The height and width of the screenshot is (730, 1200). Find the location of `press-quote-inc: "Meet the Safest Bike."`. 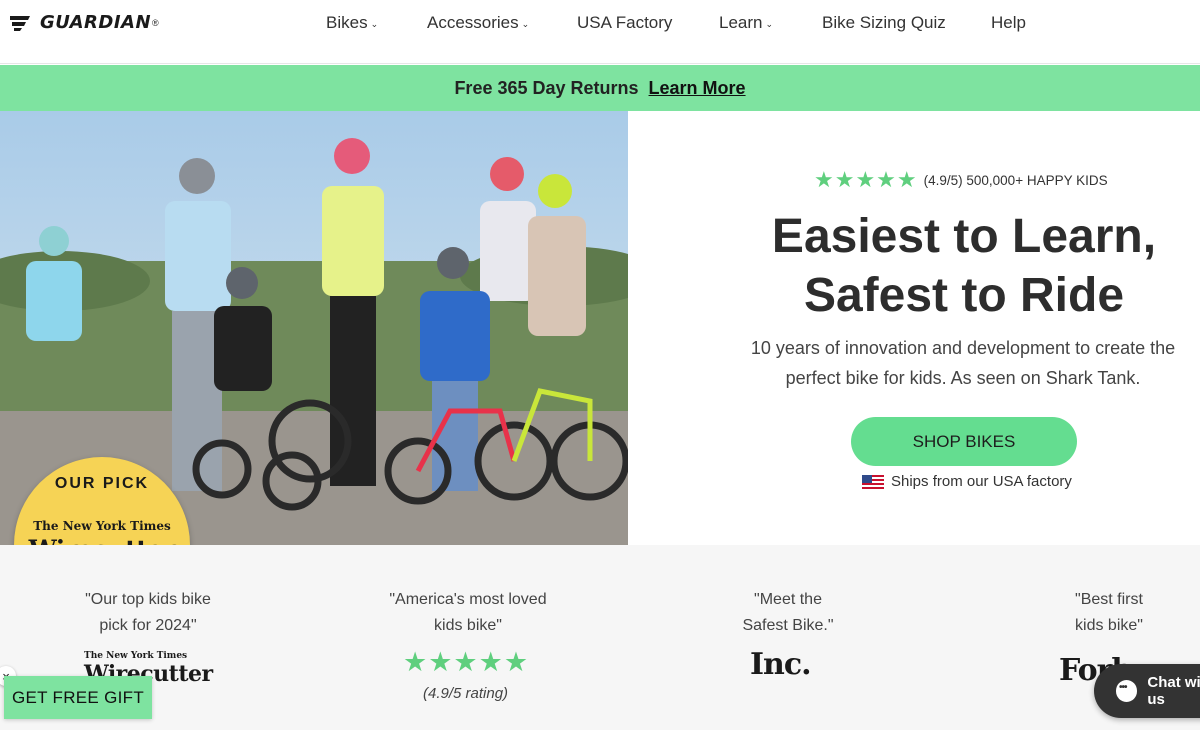

press-quote-inc: "Meet the Safest Bike." is located at coordinates (788, 613).